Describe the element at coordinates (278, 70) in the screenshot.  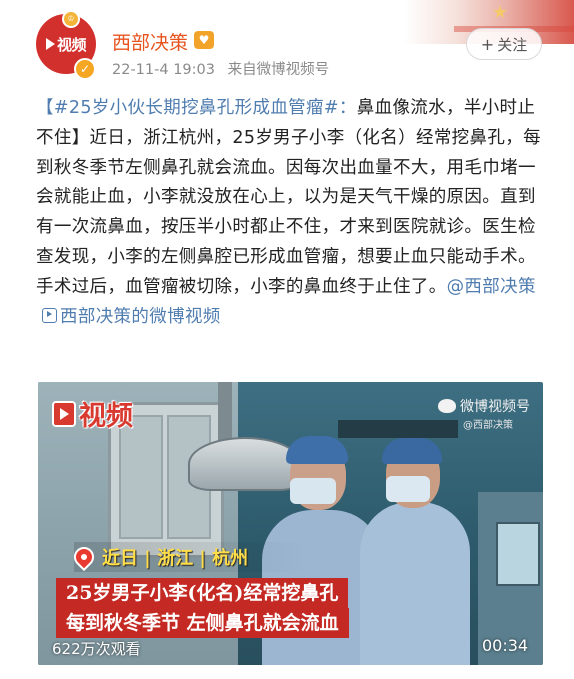
I see `post-source: 来自微博视频号` at that location.